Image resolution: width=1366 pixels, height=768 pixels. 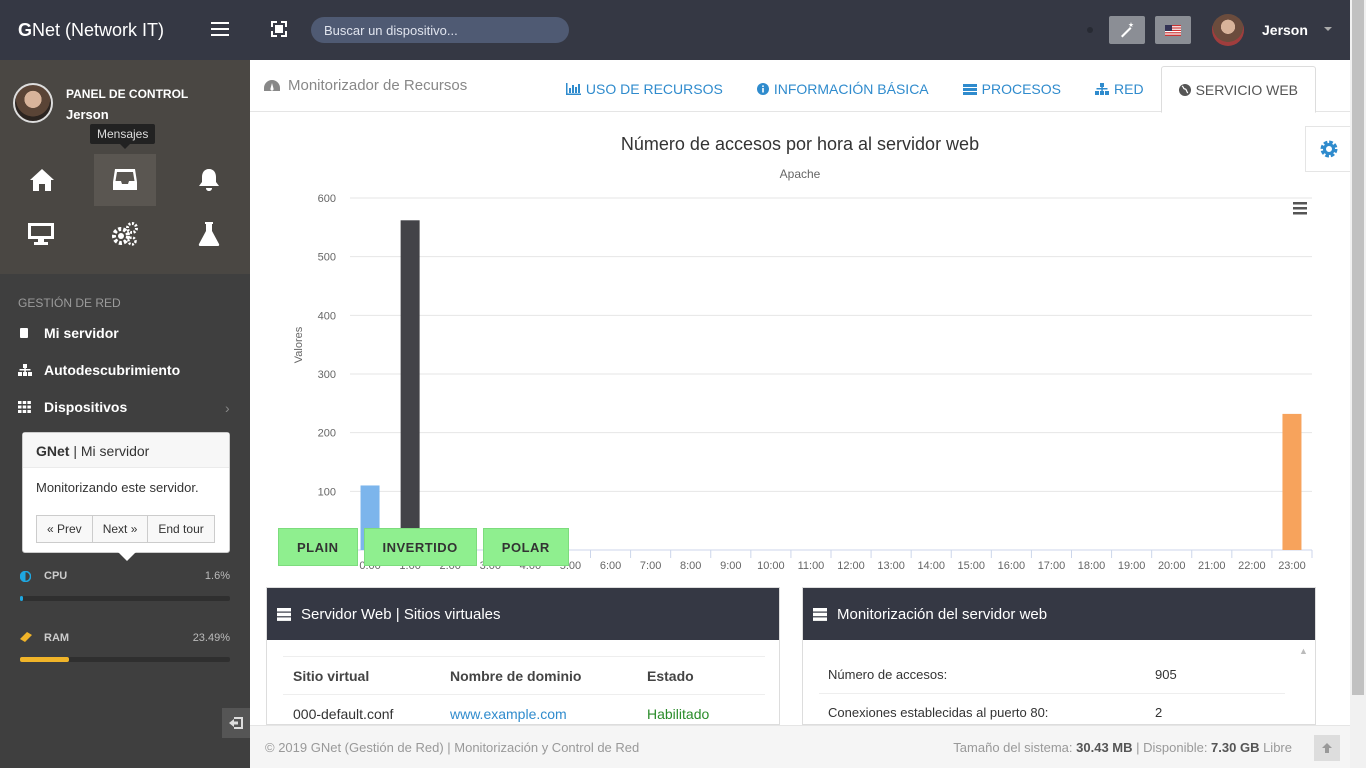 I want to click on chevron-right-icon: ›, so click(x=227, y=408).